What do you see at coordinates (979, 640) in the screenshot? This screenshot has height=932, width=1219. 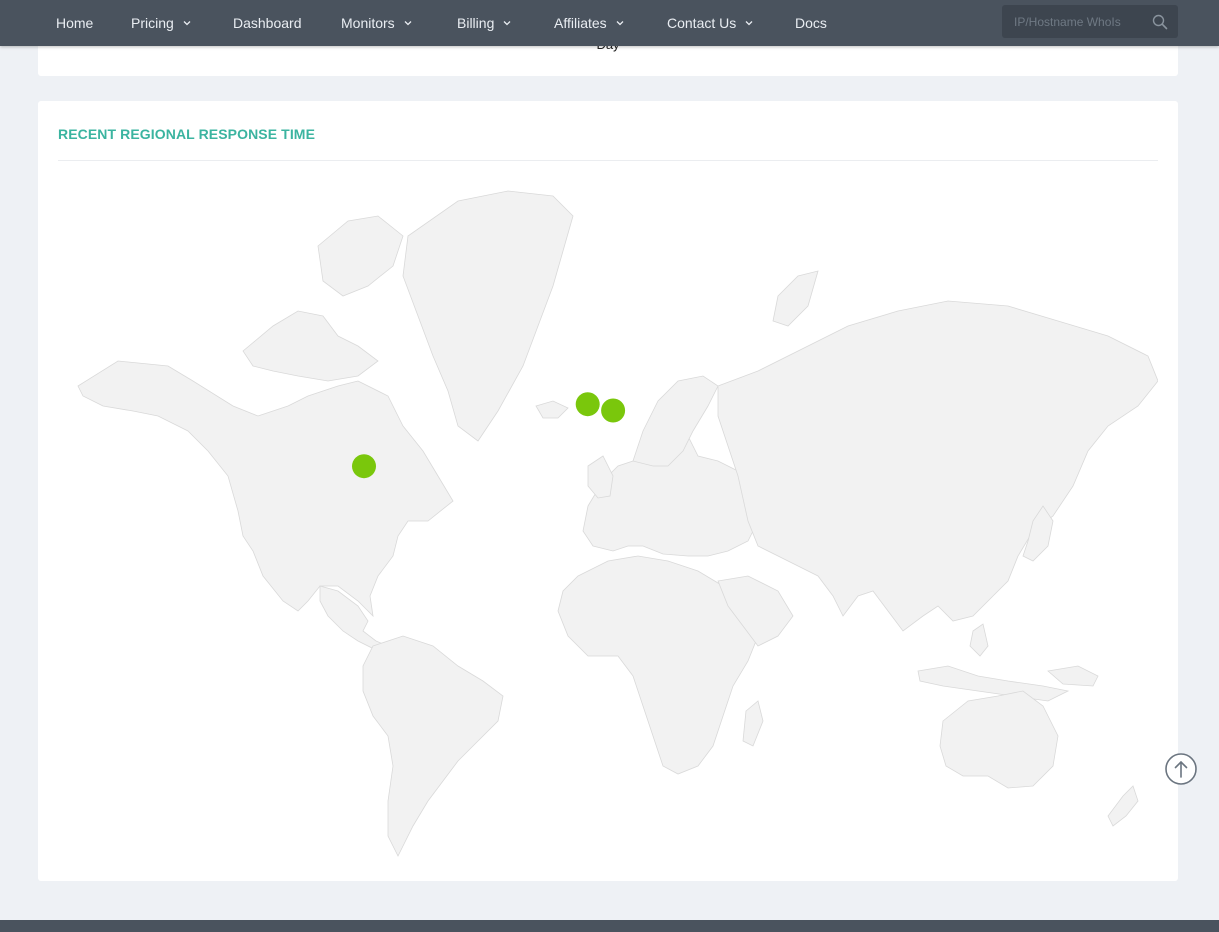 I see `land-philippines` at bounding box center [979, 640].